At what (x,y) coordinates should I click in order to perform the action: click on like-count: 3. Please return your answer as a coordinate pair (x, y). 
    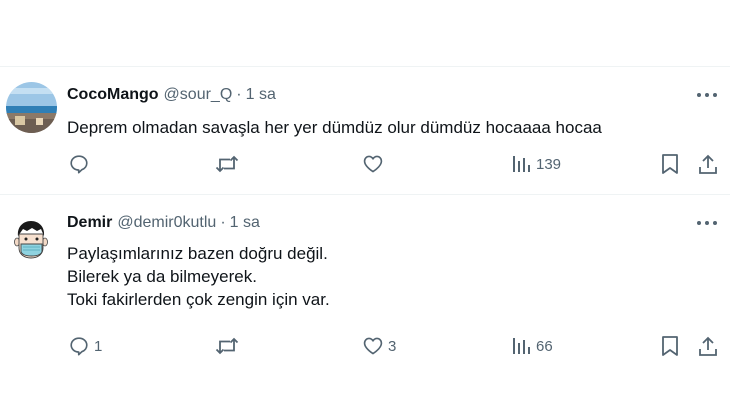
    Looking at the image, I should click on (392, 346).